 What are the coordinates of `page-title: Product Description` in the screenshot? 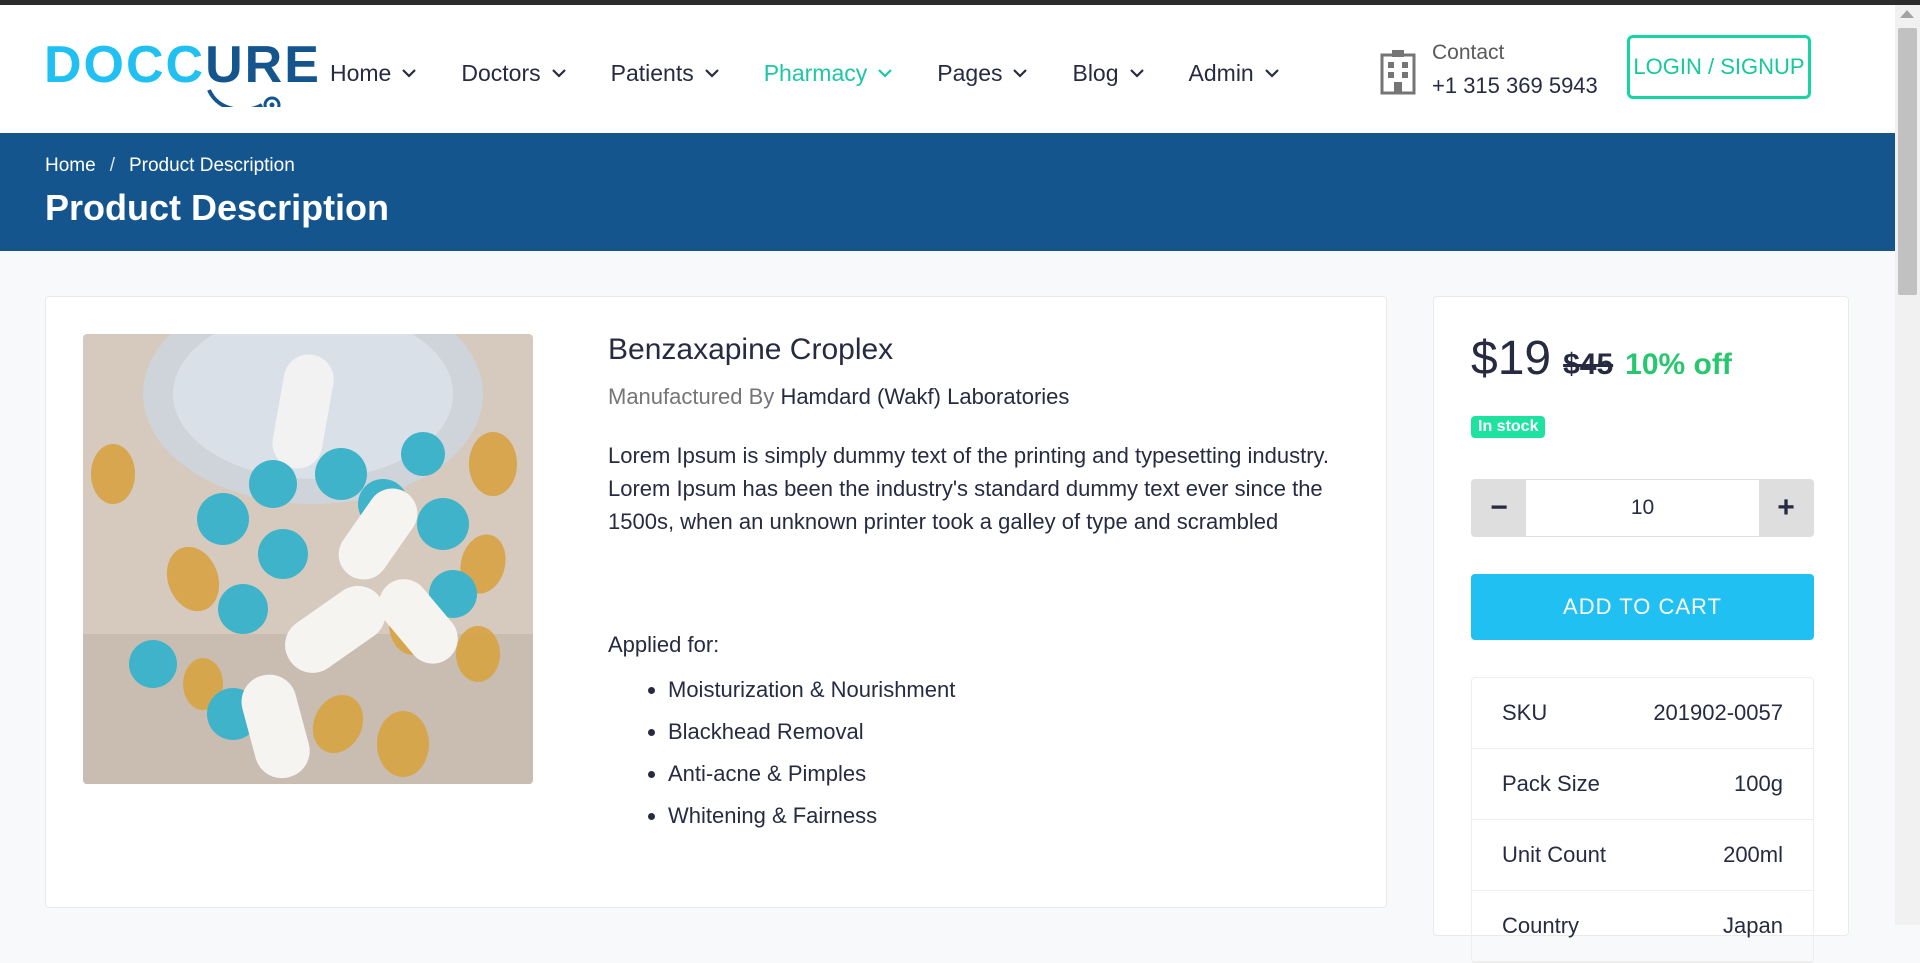 It's located at (217, 207).